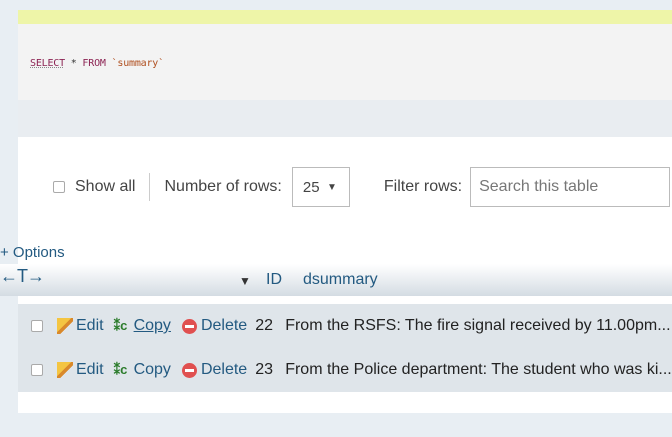 The image size is (672, 437). I want to click on top-band, so click(336, 5).